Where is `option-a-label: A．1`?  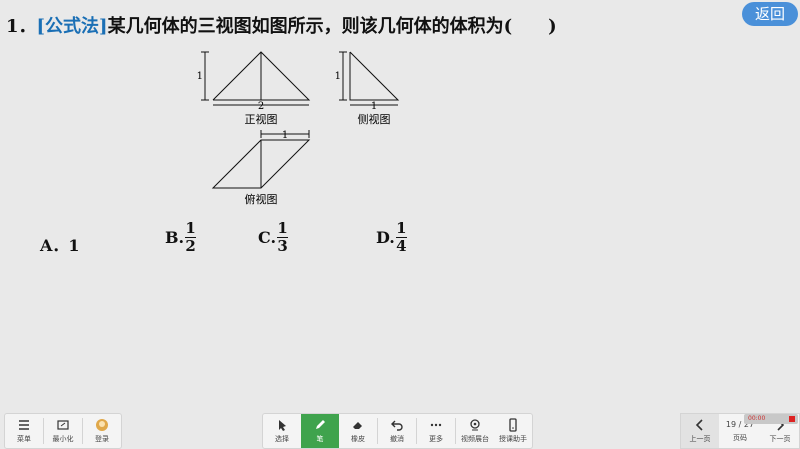
option-a-label: A．1 is located at coordinates (60, 245).